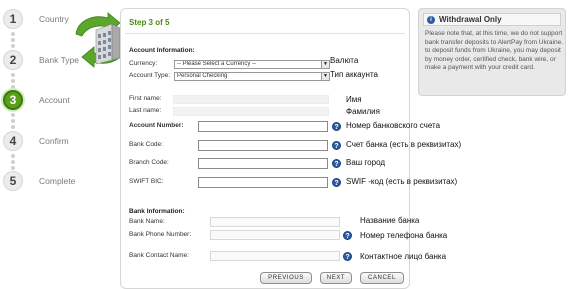 The height and width of the screenshot is (289, 572). What do you see at coordinates (143, 63) in the screenshot?
I see `currency-label: Currency:` at bounding box center [143, 63].